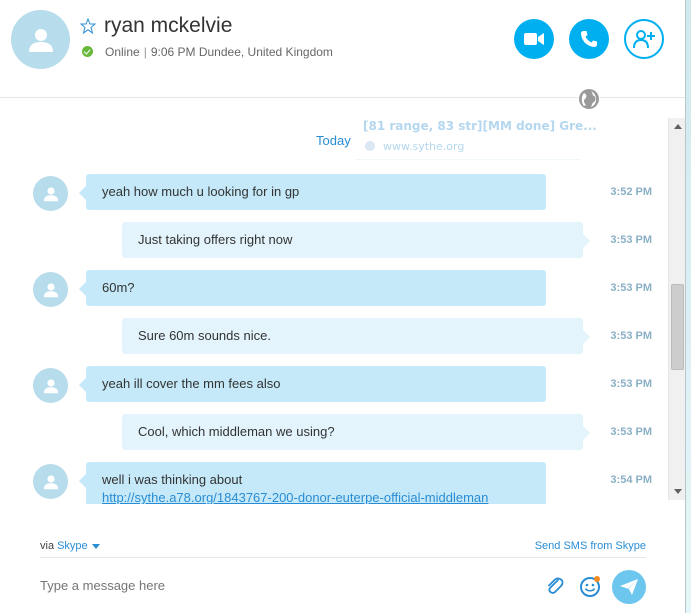 The image size is (691, 613). Describe the element at coordinates (72, 546) in the screenshot. I see `via-service-selector: Skype` at that location.